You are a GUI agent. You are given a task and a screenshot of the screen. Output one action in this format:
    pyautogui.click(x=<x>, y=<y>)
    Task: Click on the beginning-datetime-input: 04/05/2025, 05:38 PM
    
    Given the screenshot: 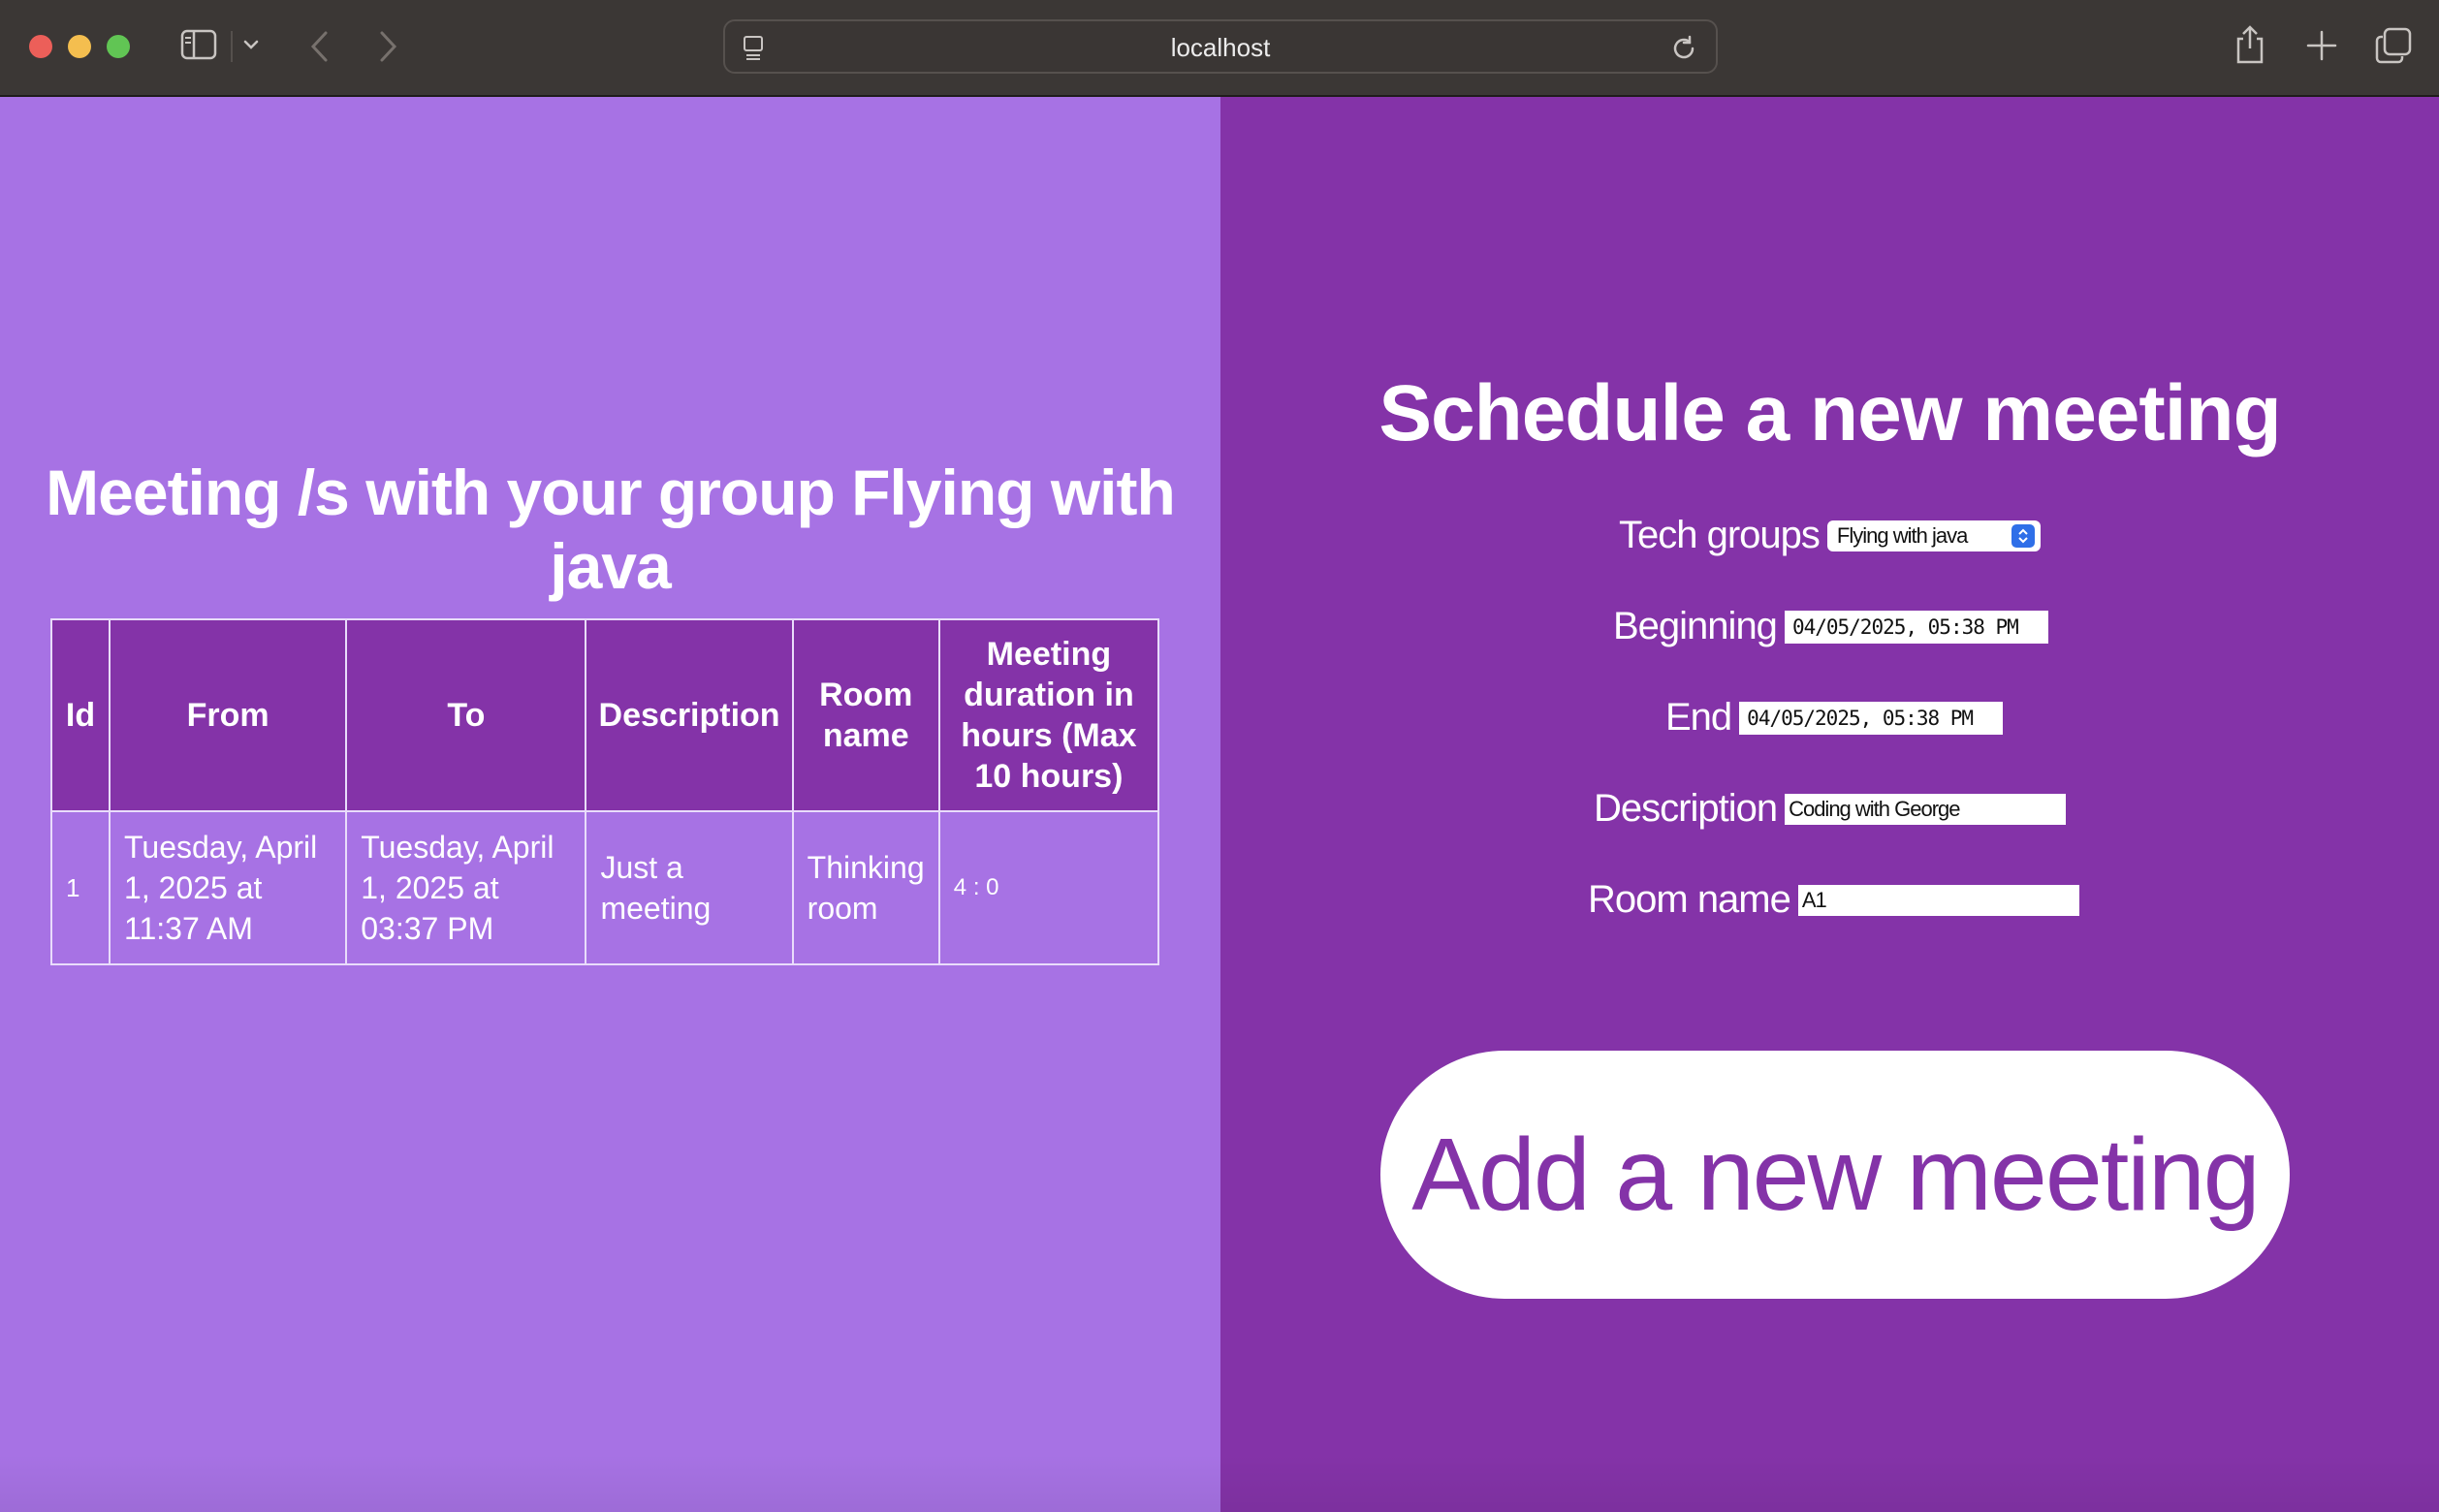 What is the action you would take?
    pyautogui.click(x=1916, y=627)
    